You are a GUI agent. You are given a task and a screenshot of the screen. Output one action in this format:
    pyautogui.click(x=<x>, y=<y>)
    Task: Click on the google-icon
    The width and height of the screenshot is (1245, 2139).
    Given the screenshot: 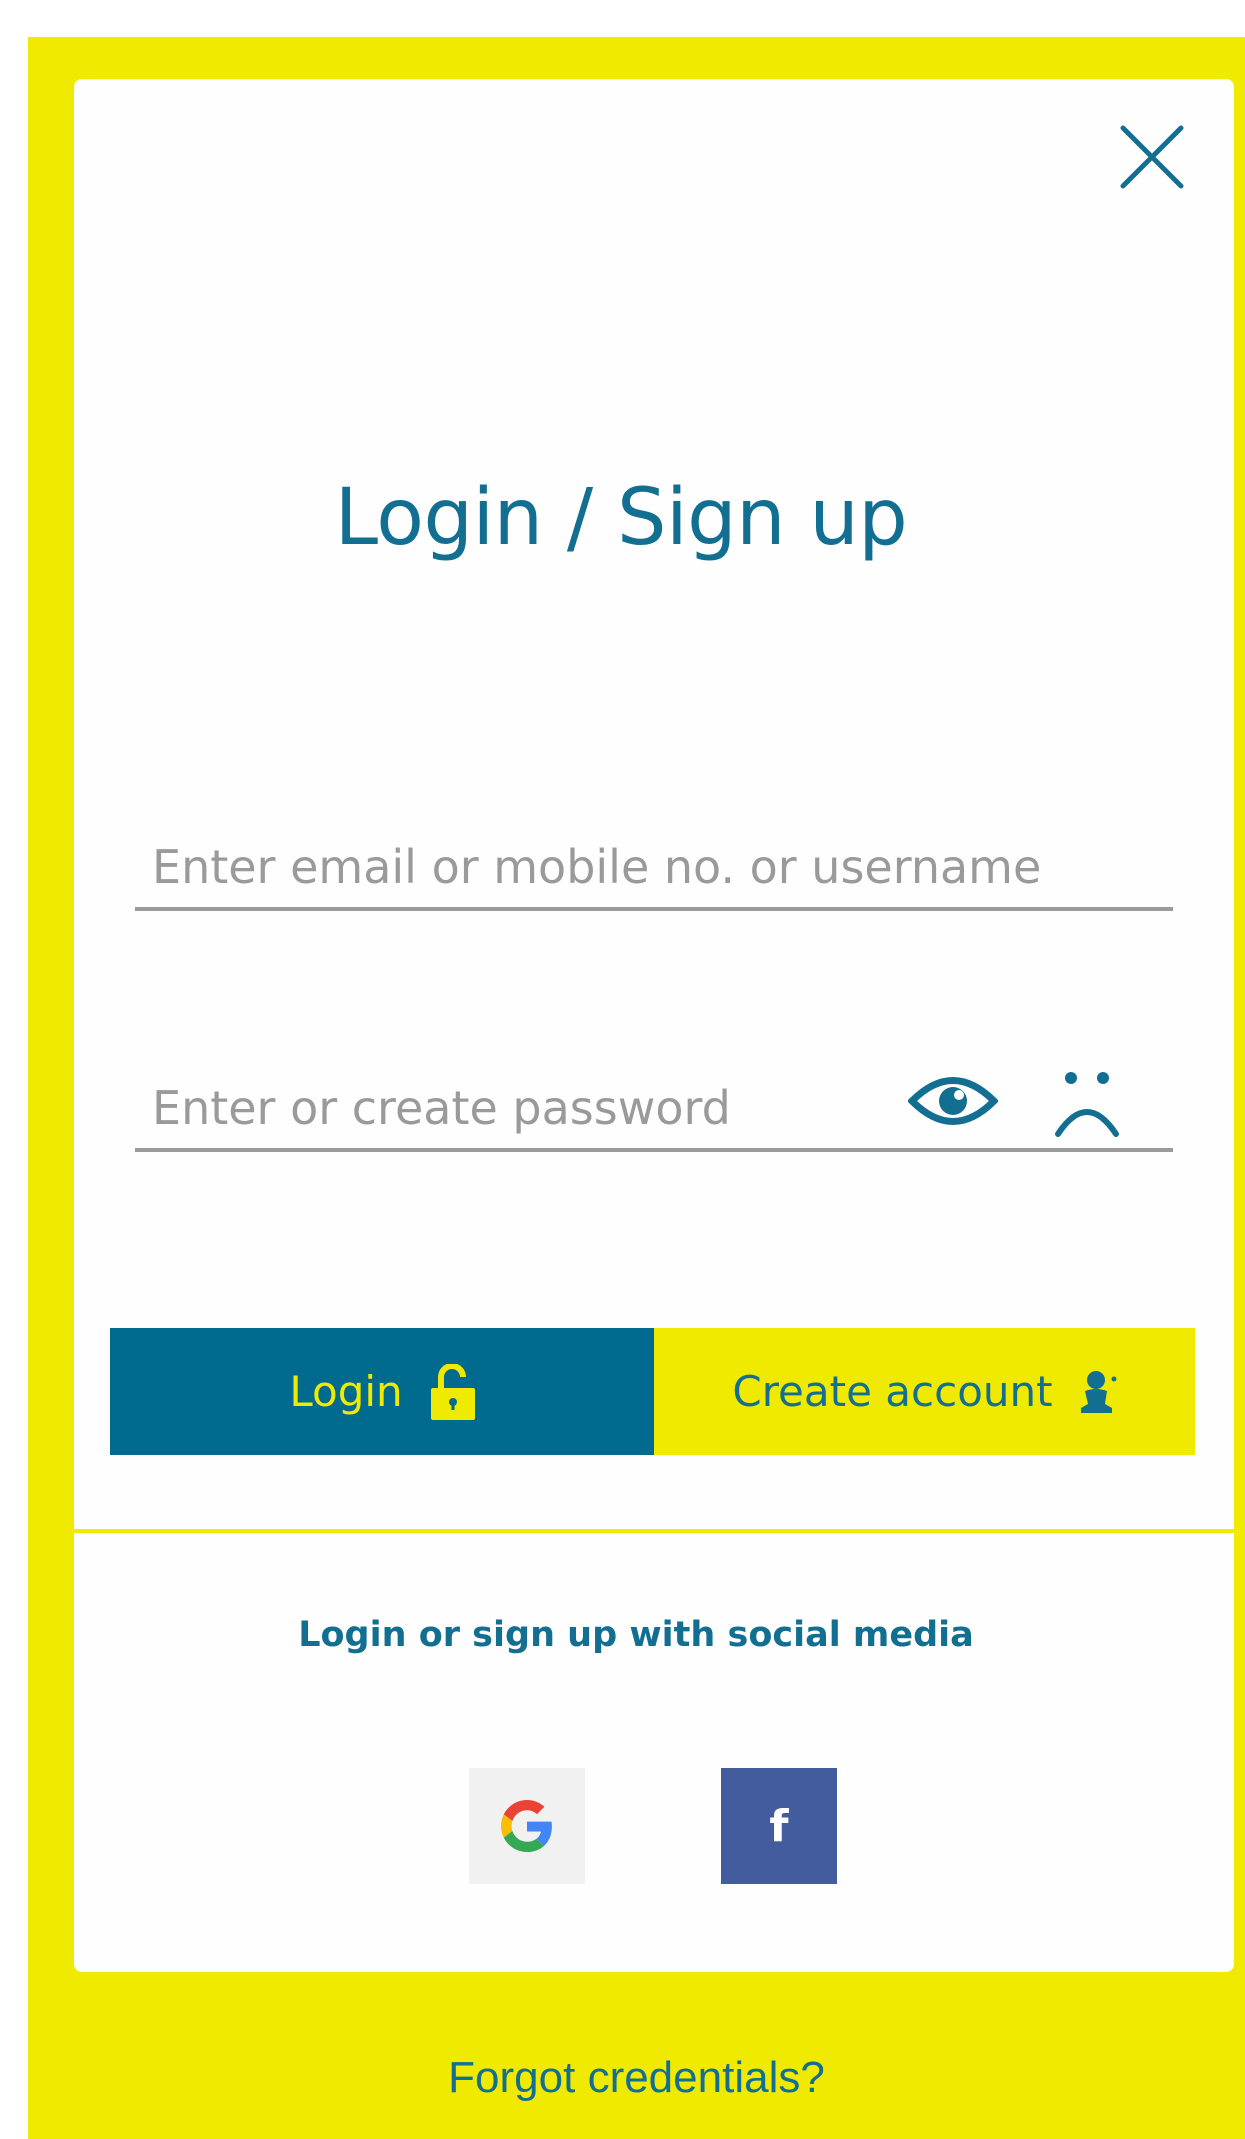 What is the action you would take?
    pyautogui.click(x=526, y=1826)
    